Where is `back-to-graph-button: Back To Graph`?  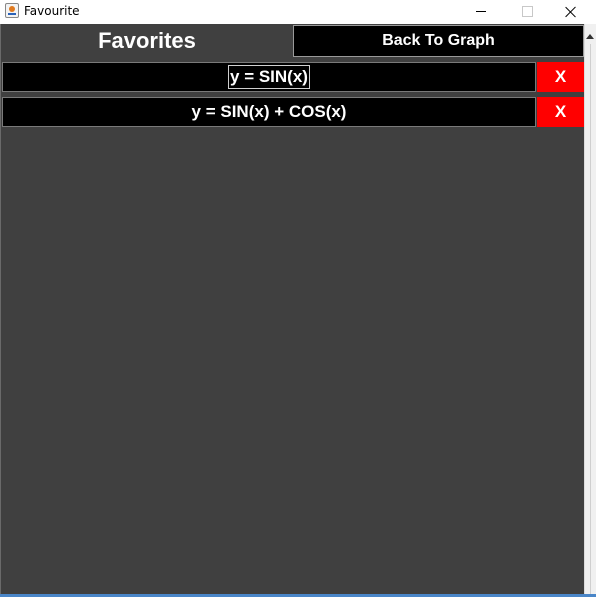 back-to-graph-button: Back To Graph is located at coordinates (438, 41).